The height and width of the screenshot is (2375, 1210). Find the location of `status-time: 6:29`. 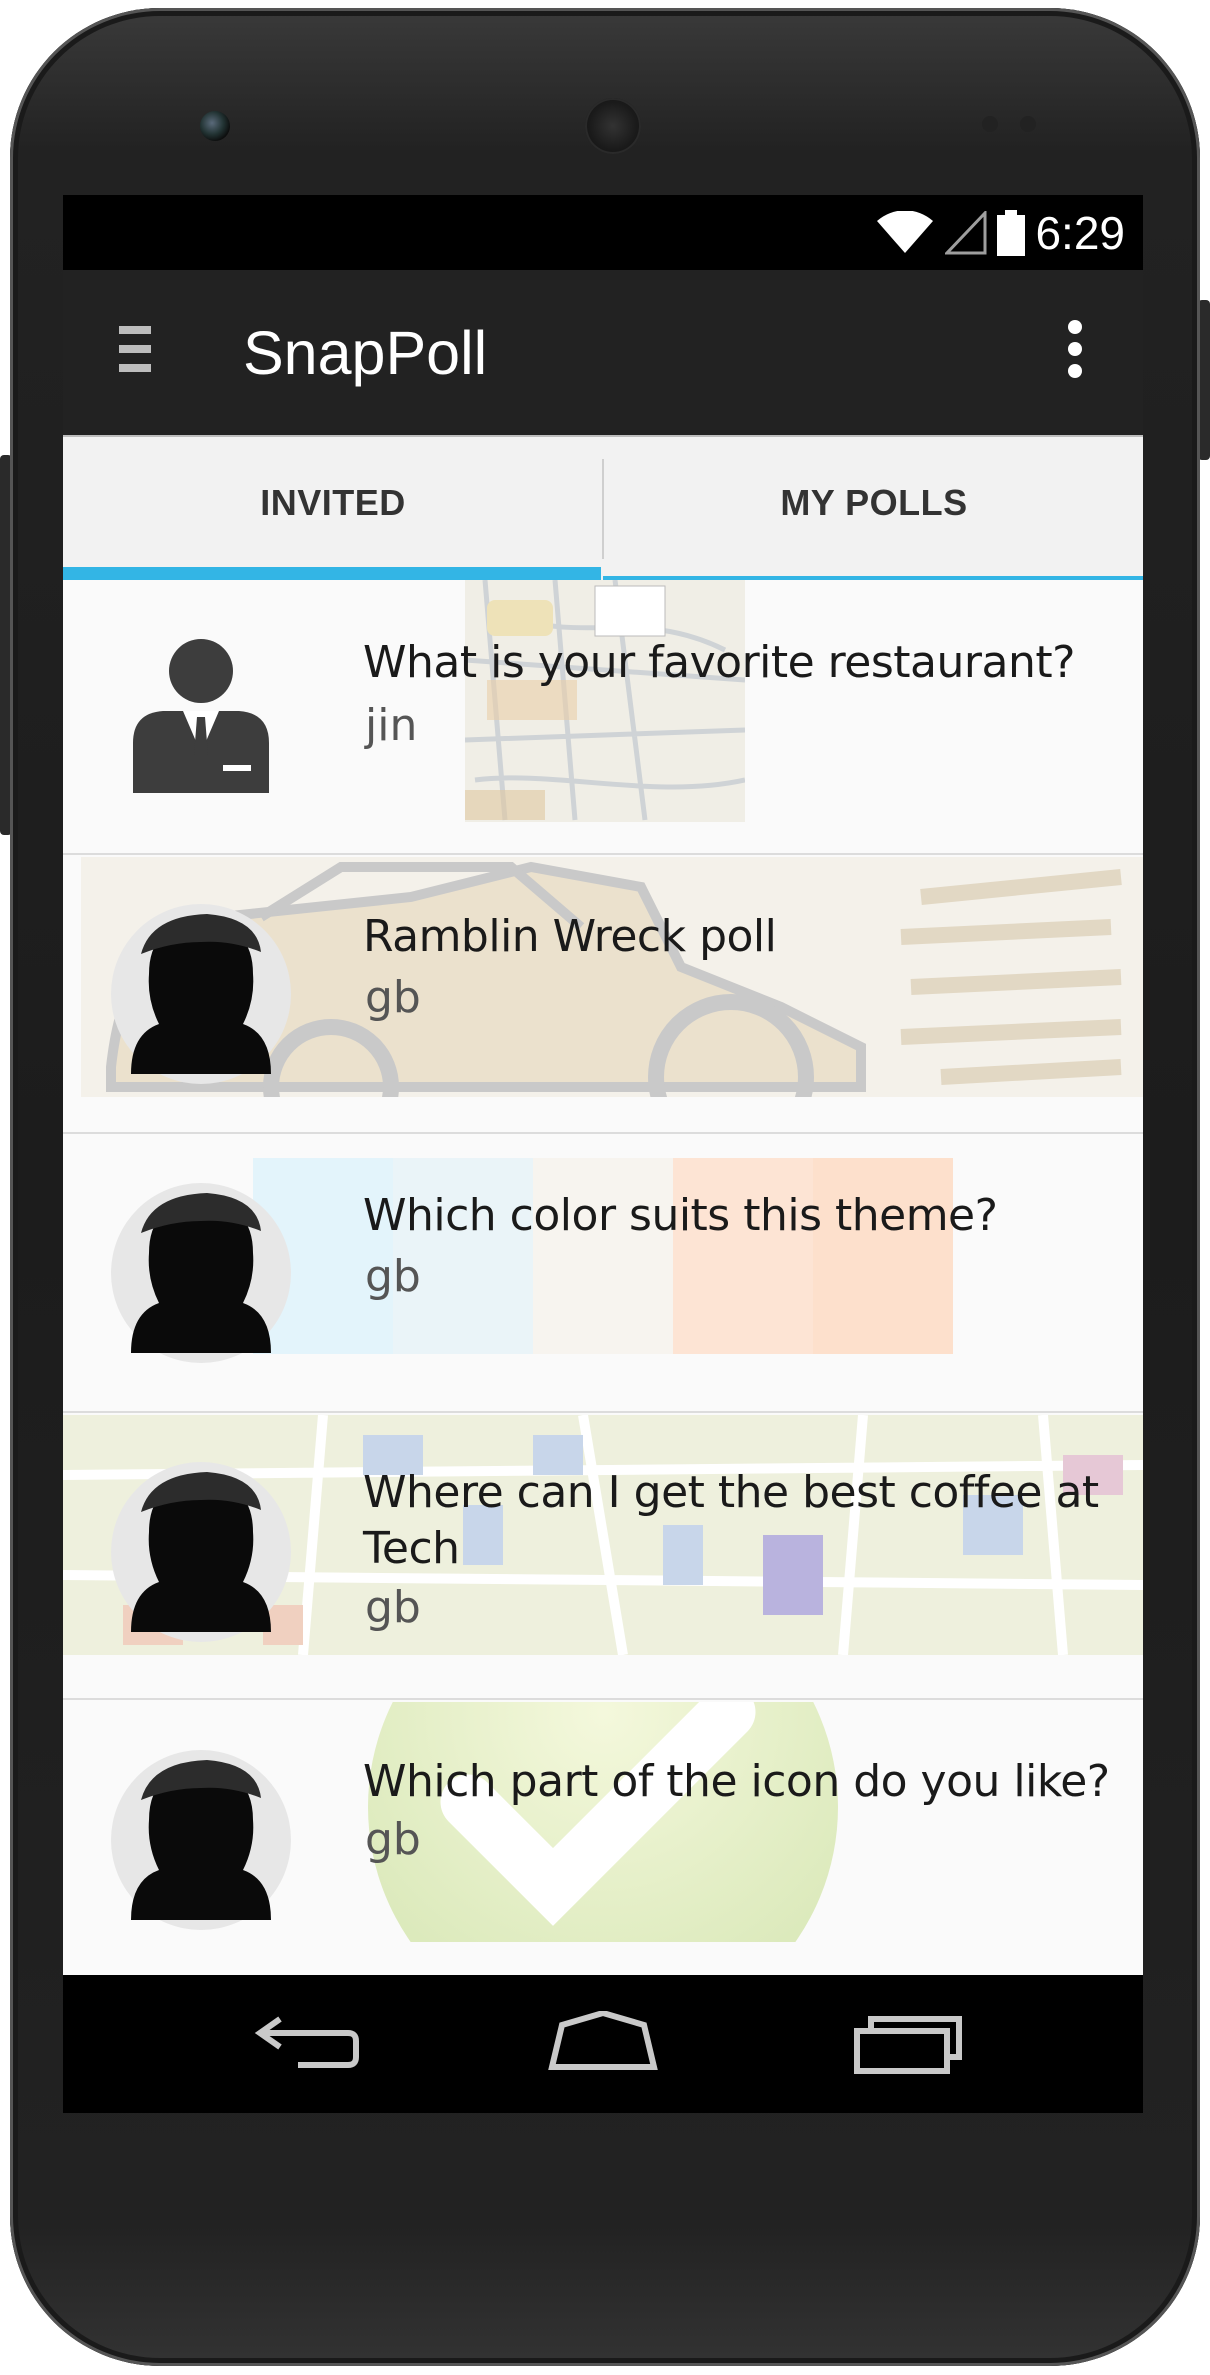

status-time: 6:29 is located at coordinates (1080, 233).